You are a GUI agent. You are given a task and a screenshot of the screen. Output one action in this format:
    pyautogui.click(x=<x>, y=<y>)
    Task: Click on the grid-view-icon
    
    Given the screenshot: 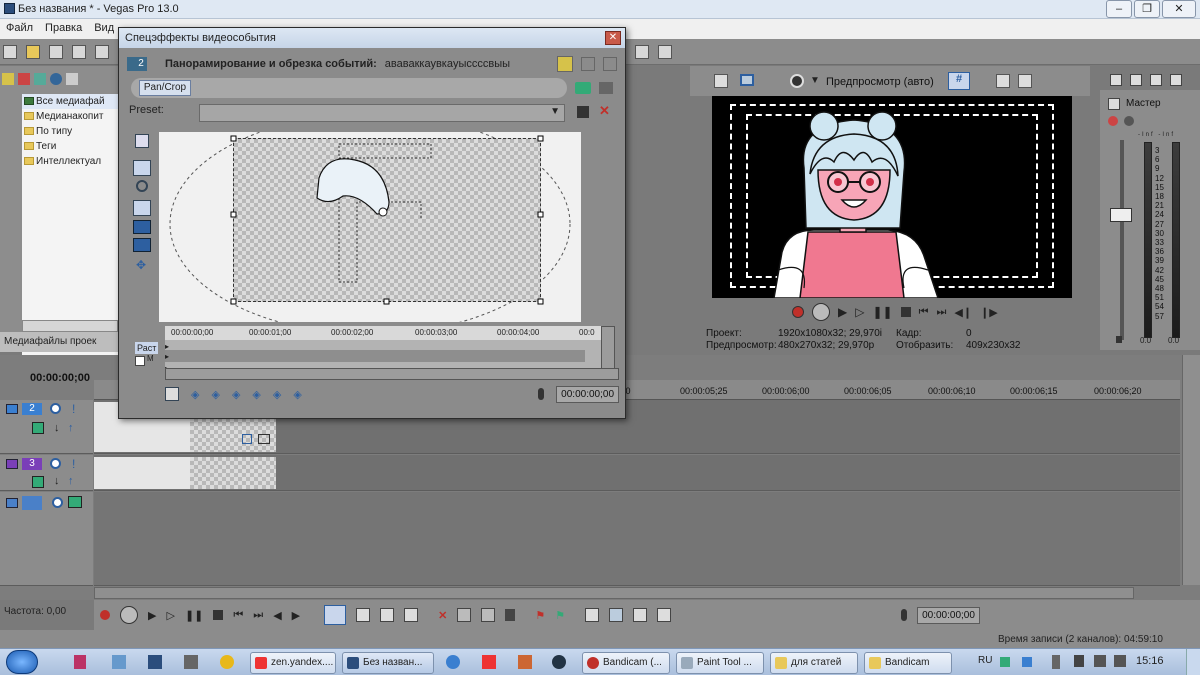 What is the action you would take?
    pyautogui.click(x=610, y=64)
    